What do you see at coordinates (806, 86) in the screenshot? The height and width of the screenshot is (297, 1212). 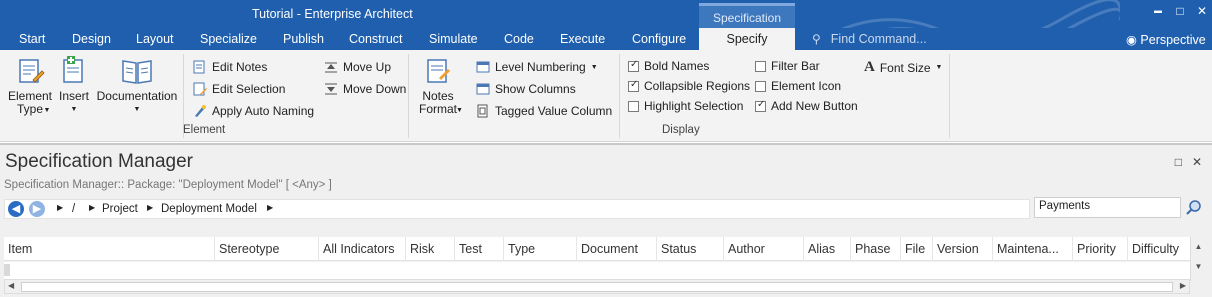 I see `element-icon-label: Element Icon` at bounding box center [806, 86].